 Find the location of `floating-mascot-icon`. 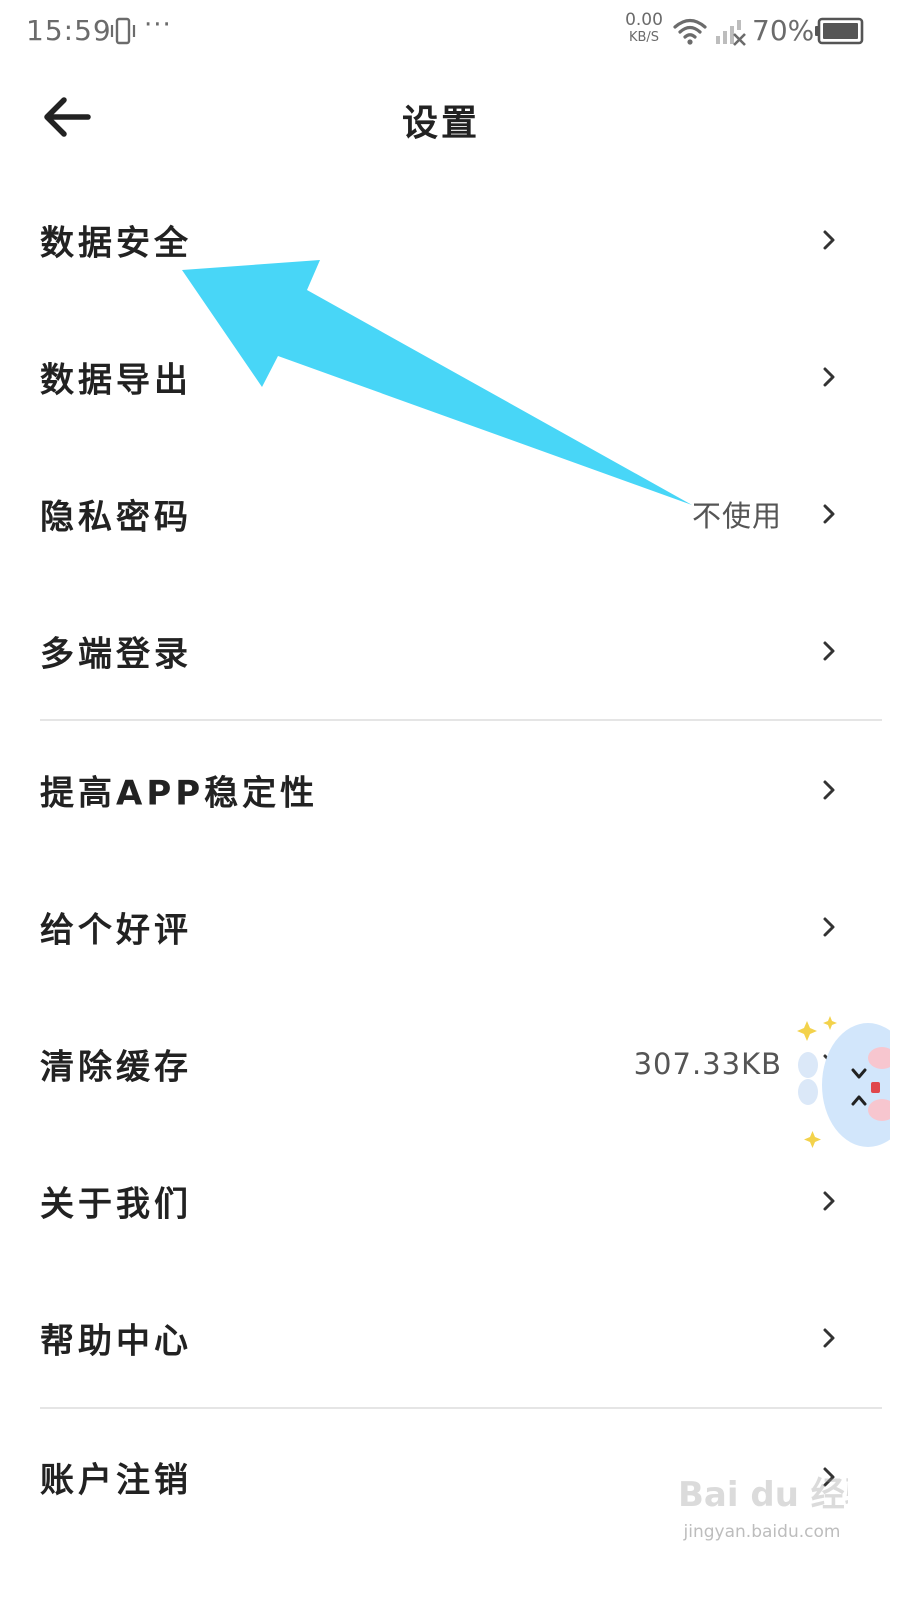

floating-mascot-icon is located at coordinates (840, 1085).